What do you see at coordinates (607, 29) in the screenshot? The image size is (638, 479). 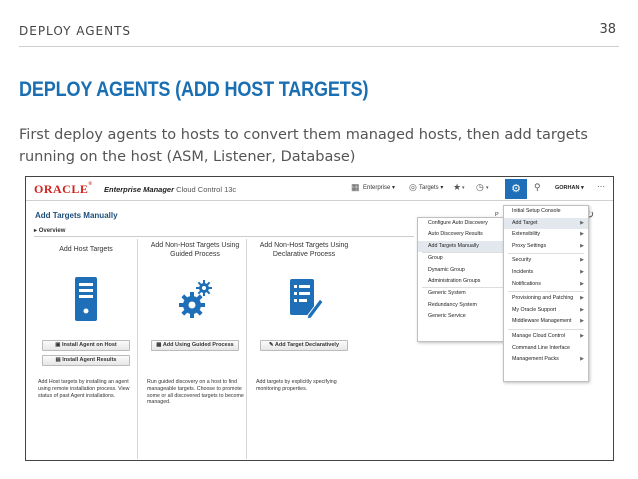 I see `slide-page-number: 38` at bounding box center [607, 29].